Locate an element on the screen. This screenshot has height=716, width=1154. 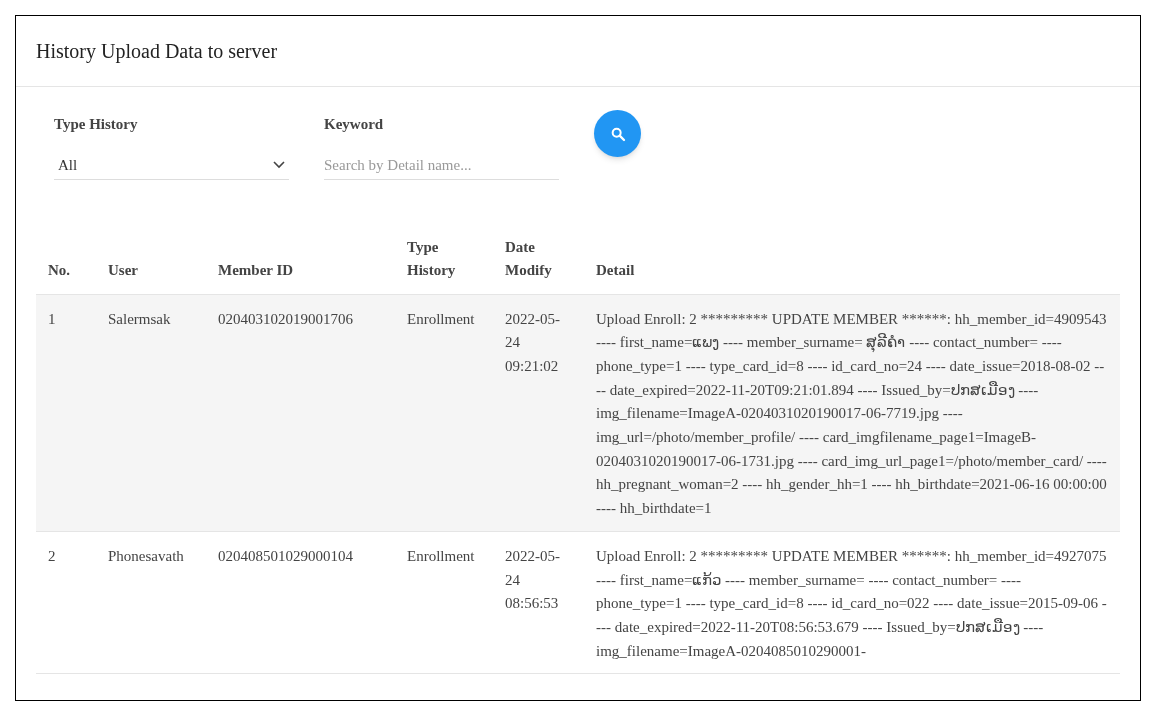
date-cell: 2022-05-24 09:21:02 is located at coordinates (532, 342).